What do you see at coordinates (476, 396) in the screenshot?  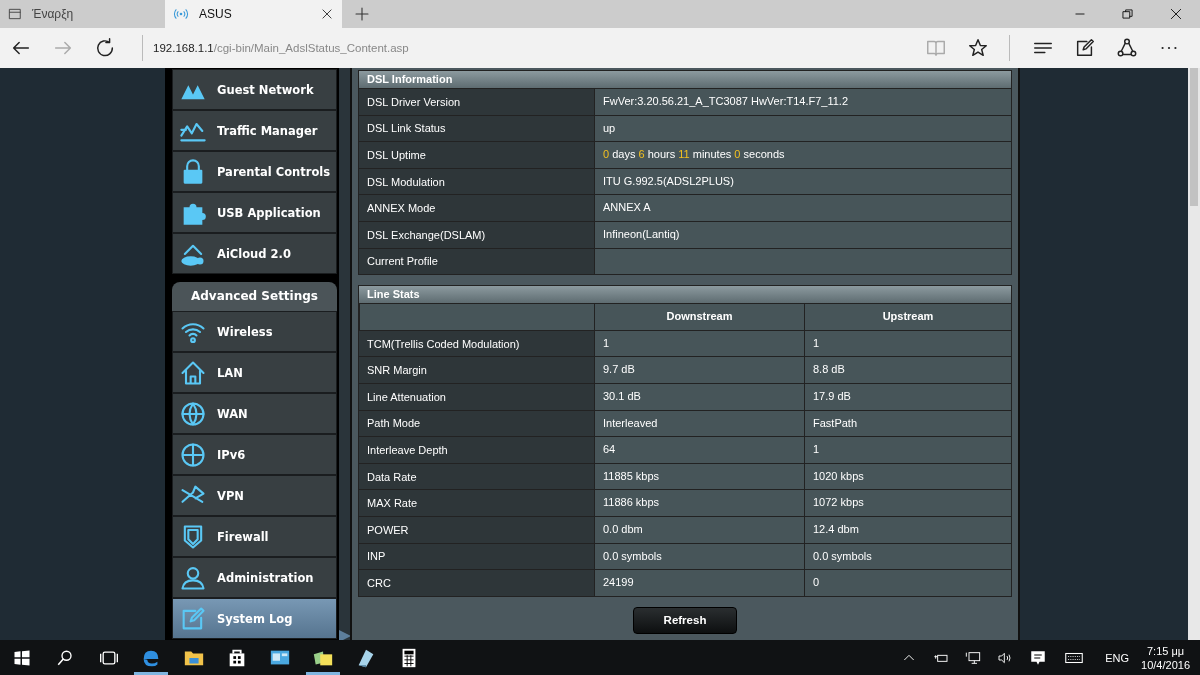 I see `table-cell: Line Attenuation` at bounding box center [476, 396].